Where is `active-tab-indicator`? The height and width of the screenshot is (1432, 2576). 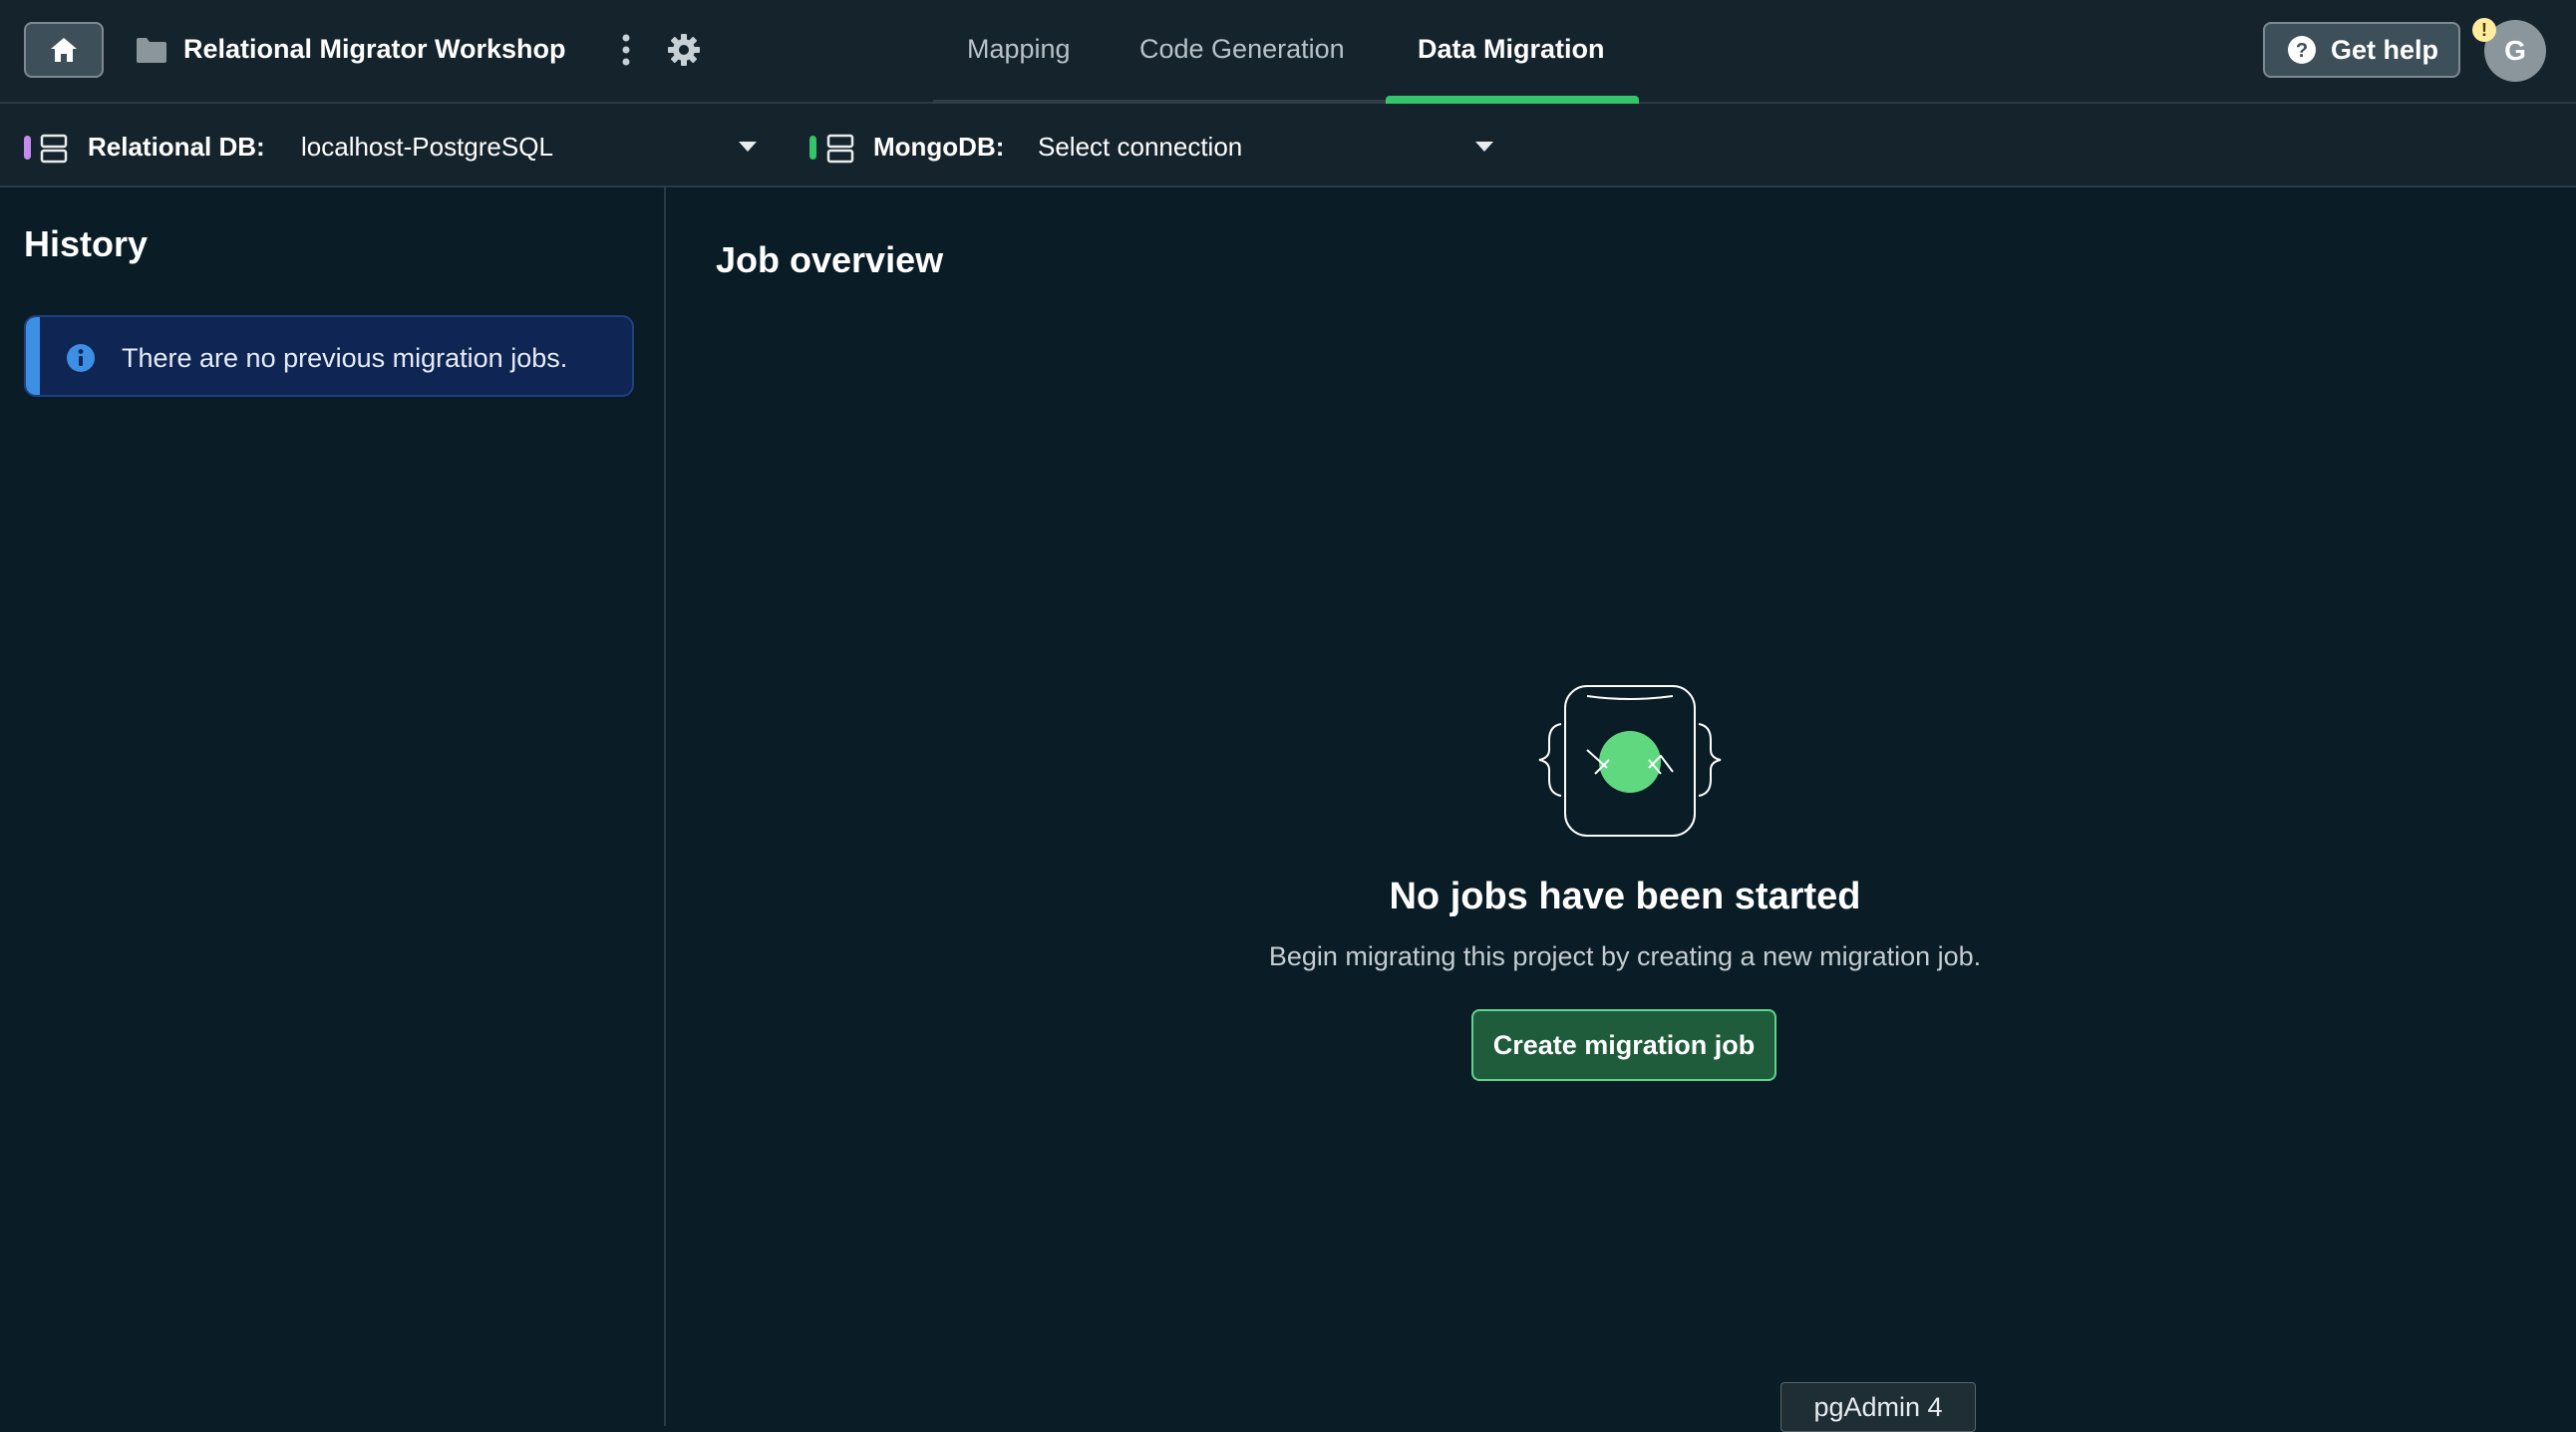
active-tab-indicator is located at coordinates (1512, 100).